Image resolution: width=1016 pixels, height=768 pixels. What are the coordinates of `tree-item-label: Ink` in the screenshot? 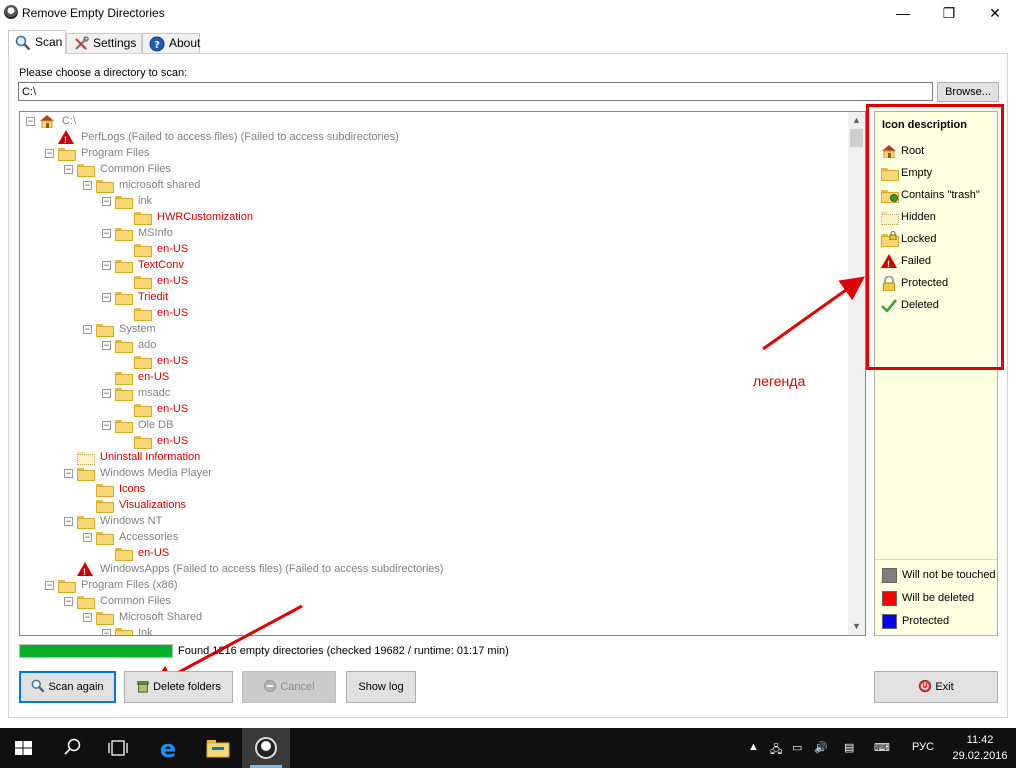 It's located at (145, 631).